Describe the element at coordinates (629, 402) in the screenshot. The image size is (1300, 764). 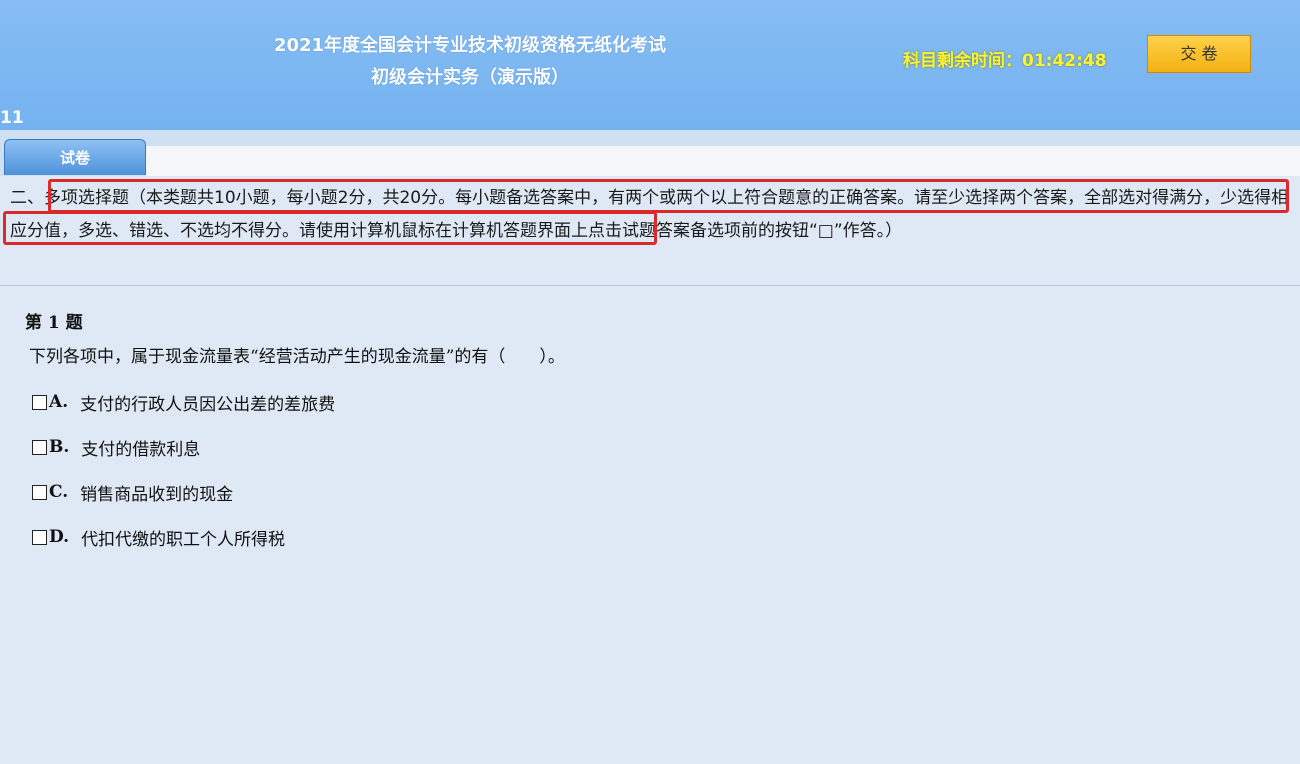
I see `option-a: A. 支付的行政人员因公出差的差旅费` at that location.